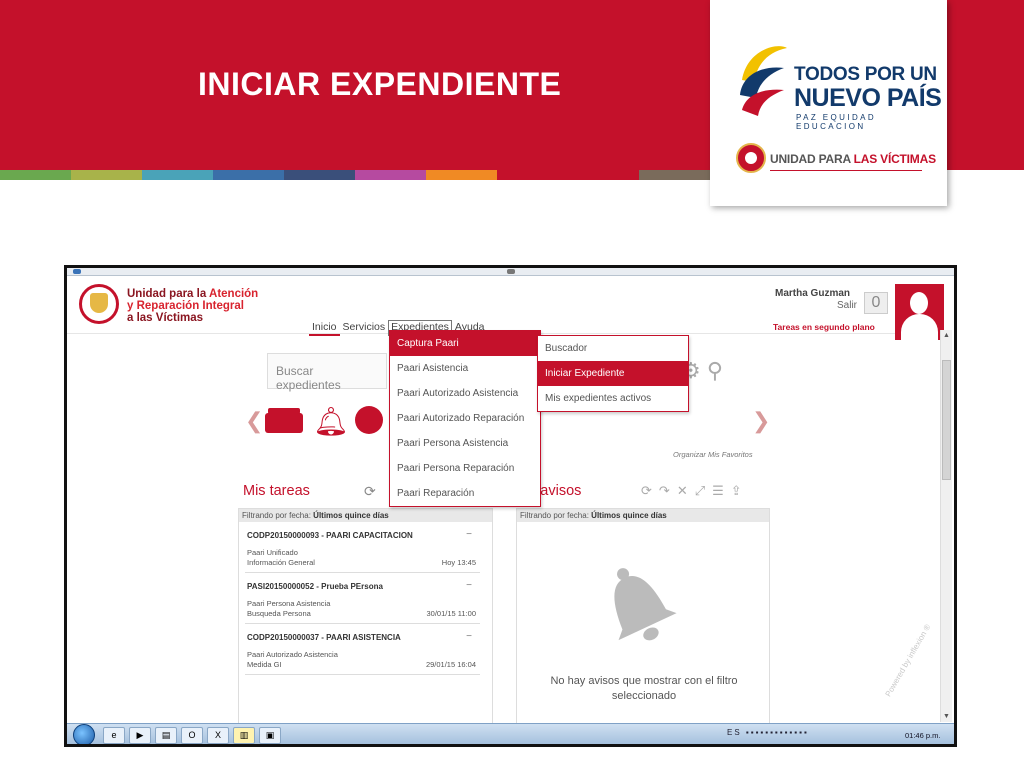  What do you see at coordinates (812, 159) in the screenshot?
I see `victims-unit-prefix: UNIDAD PARA` at bounding box center [812, 159].